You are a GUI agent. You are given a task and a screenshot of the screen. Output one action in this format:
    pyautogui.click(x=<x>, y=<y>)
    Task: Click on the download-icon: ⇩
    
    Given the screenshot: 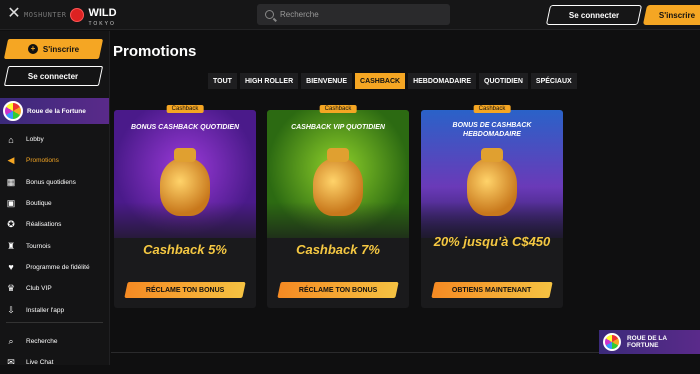 What is the action you would take?
    pyautogui.click(x=11, y=309)
    